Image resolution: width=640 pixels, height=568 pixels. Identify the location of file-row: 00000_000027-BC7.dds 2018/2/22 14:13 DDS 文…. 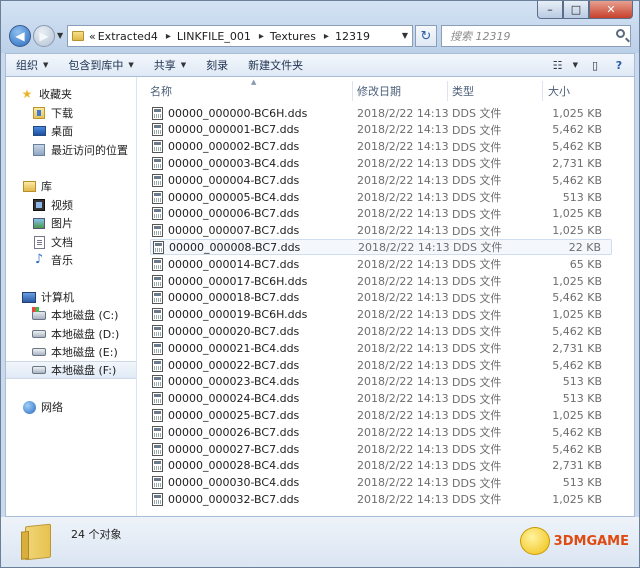
(381, 449).